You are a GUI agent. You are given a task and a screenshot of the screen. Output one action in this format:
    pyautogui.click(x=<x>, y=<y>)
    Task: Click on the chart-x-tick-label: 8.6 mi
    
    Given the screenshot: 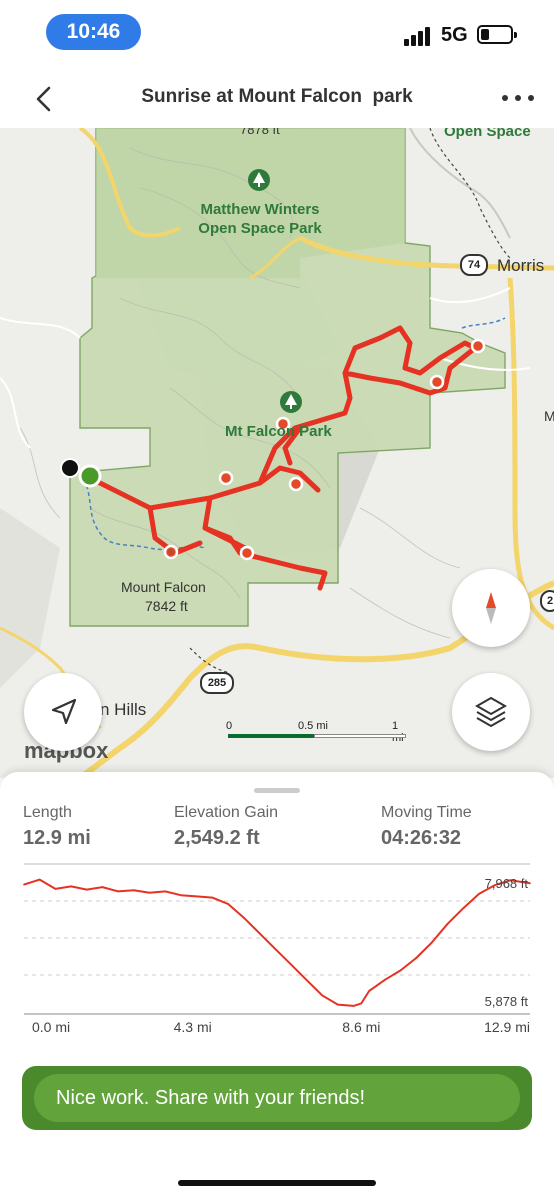 What is the action you would take?
    pyautogui.click(x=361, y=1027)
    